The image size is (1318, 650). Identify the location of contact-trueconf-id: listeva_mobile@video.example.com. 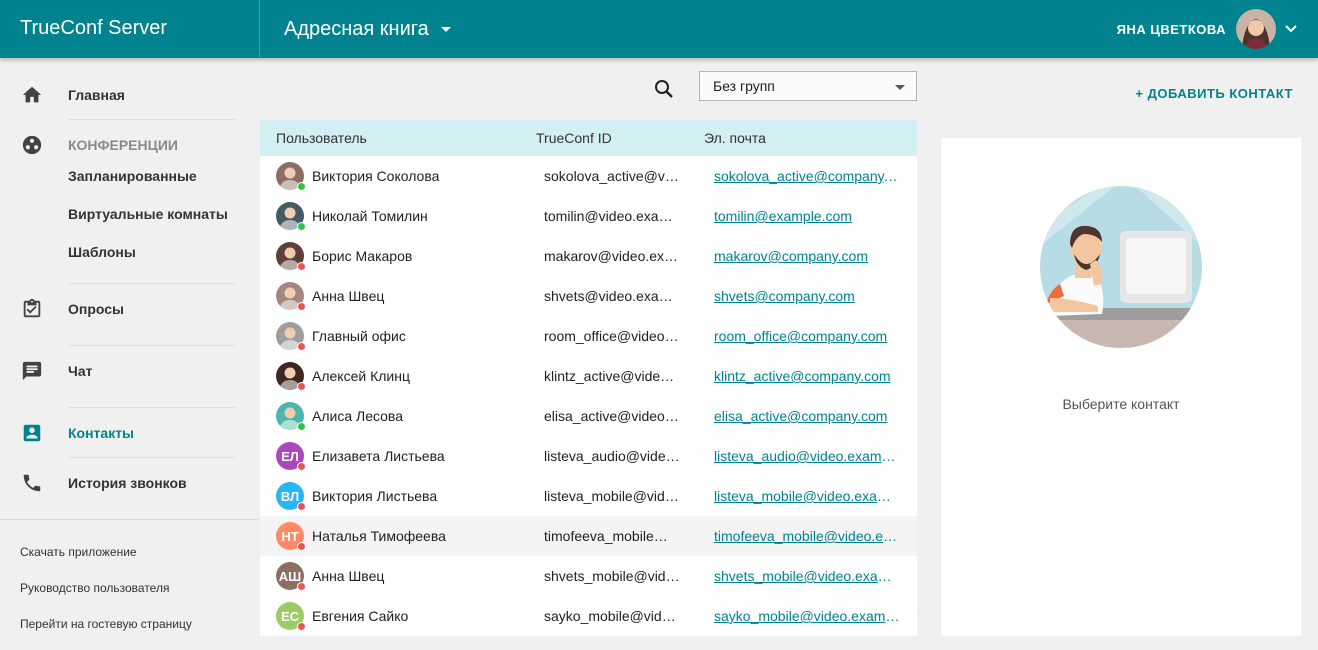
(612, 496).